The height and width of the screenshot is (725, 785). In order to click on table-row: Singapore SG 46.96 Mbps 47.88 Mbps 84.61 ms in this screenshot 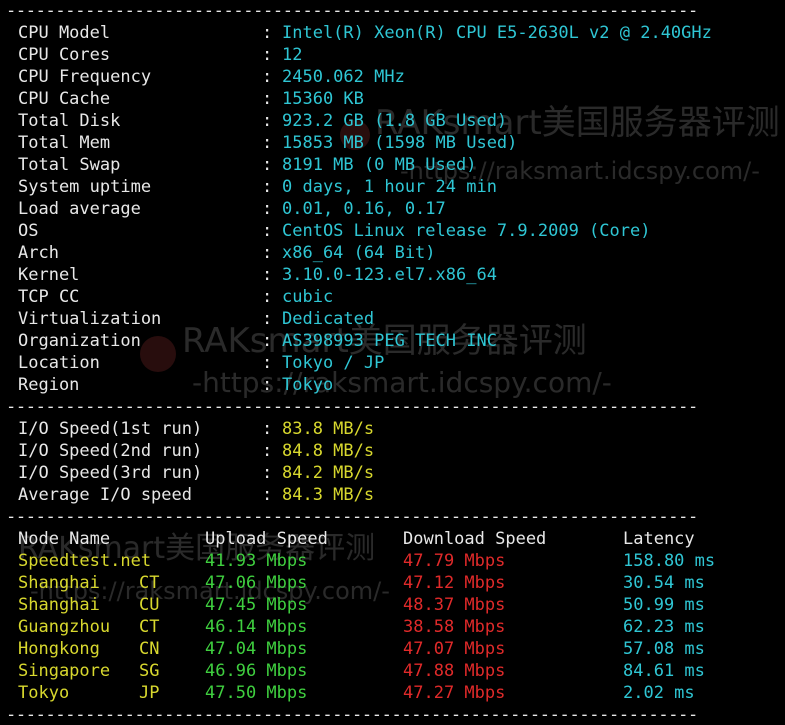, I will do `click(398, 671)`.